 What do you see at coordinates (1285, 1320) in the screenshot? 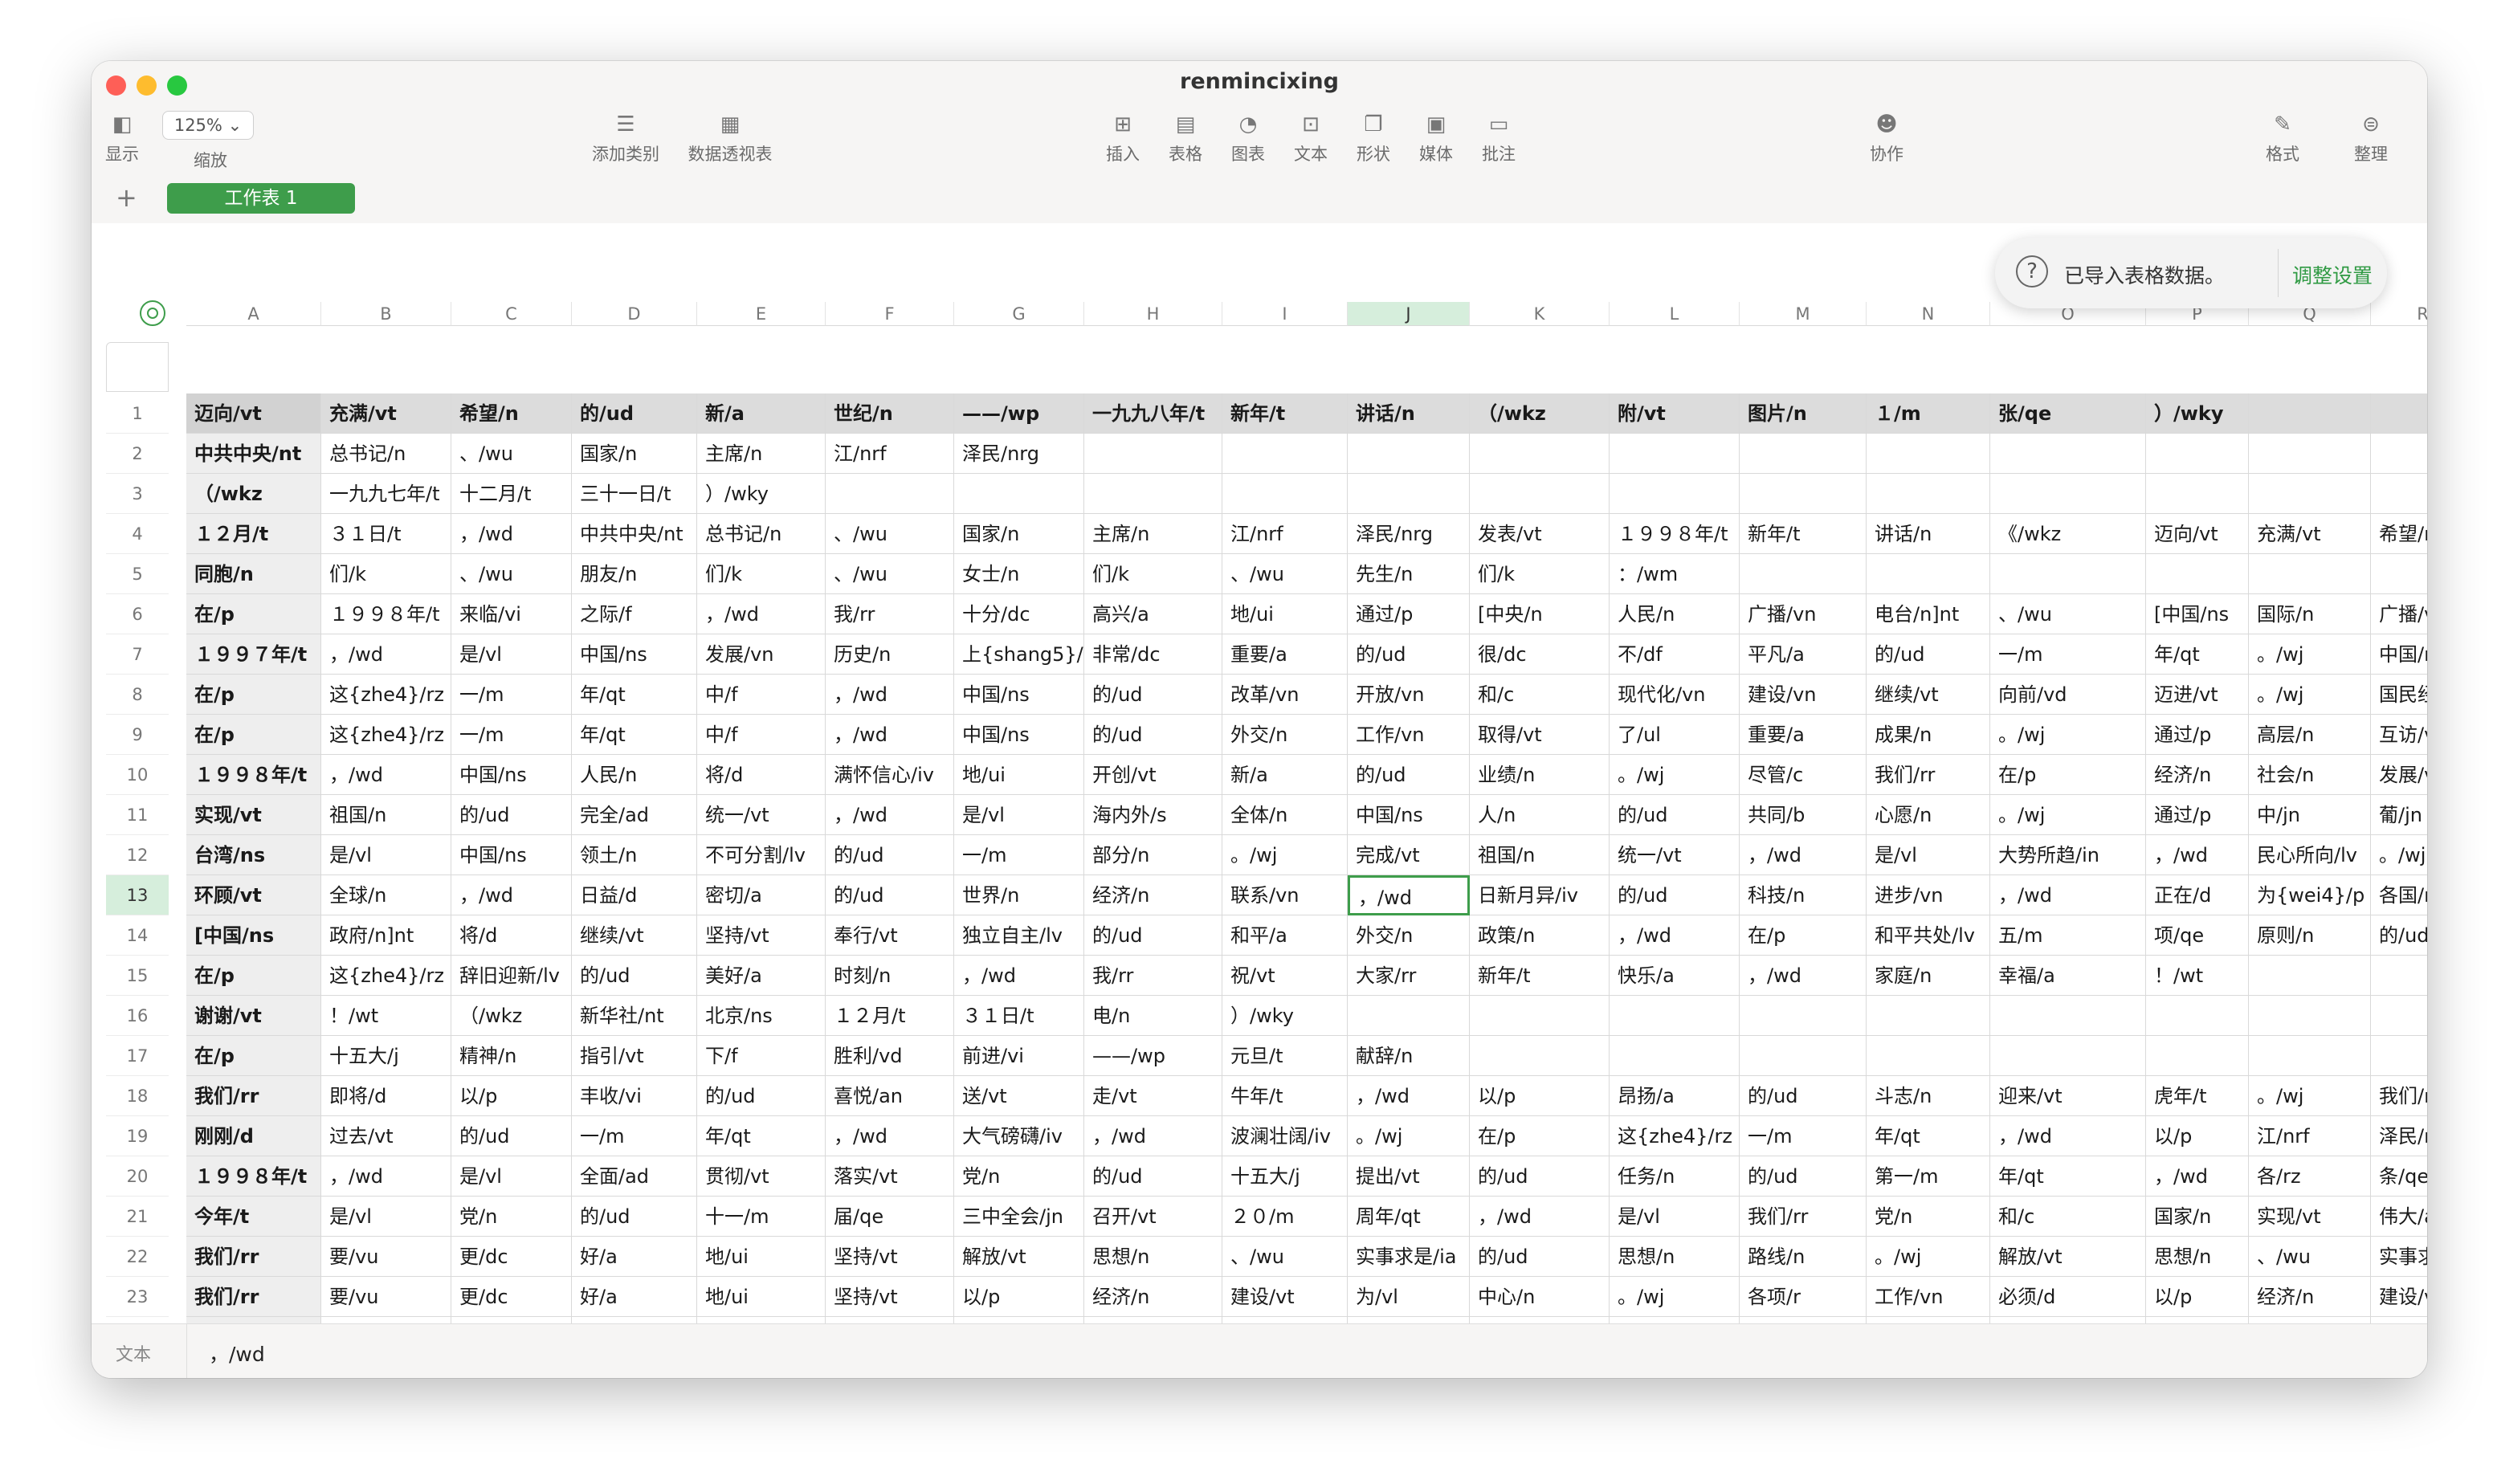
I see `cell-i24: 抓/vt` at bounding box center [1285, 1320].